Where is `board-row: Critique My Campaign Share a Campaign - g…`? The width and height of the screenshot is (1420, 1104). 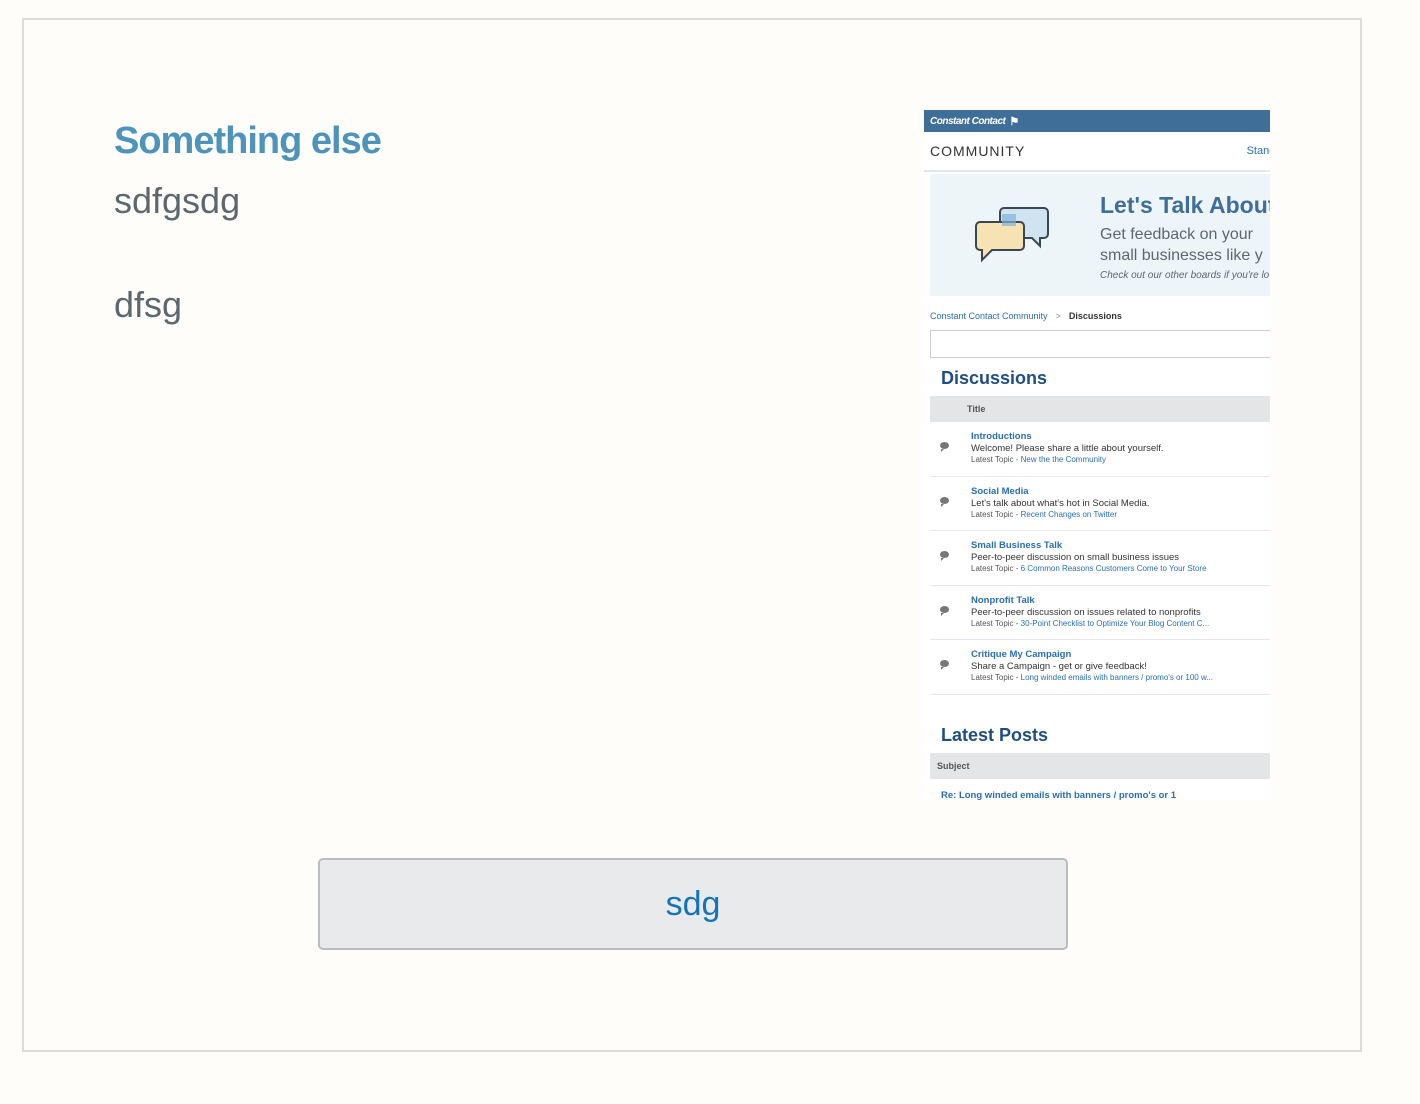
board-row: Critique My Campaign Share a Campaign - g… is located at coordinates (1100, 667).